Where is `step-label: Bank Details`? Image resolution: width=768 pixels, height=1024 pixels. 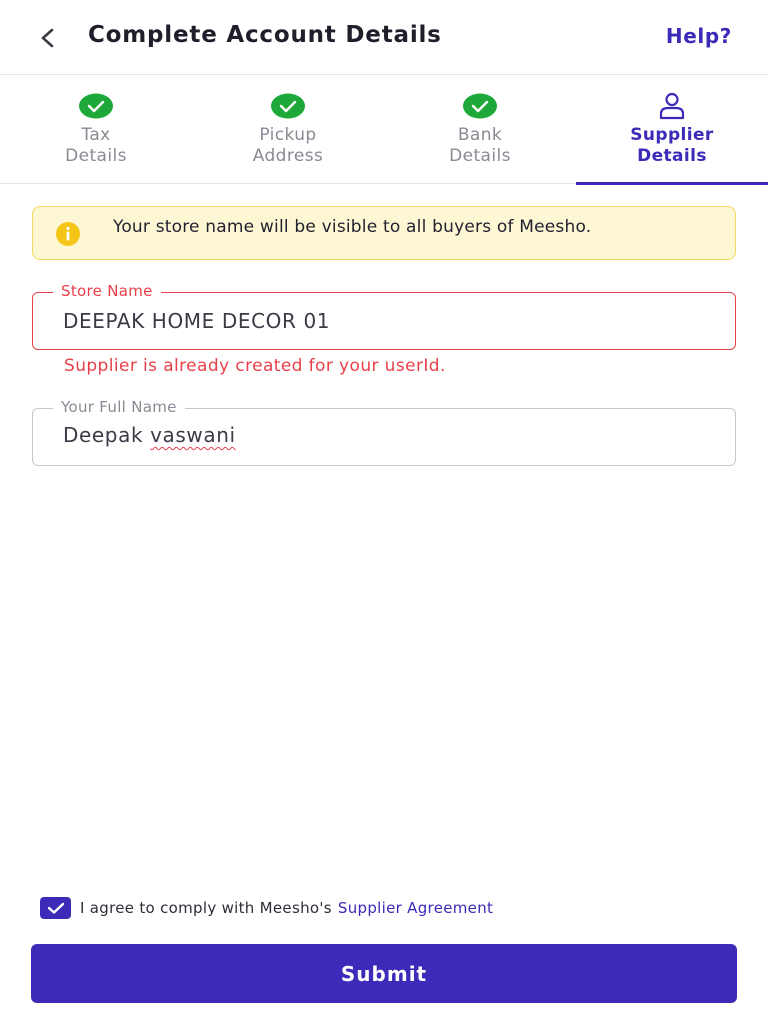 step-label: Bank Details is located at coordinates (480, 145).